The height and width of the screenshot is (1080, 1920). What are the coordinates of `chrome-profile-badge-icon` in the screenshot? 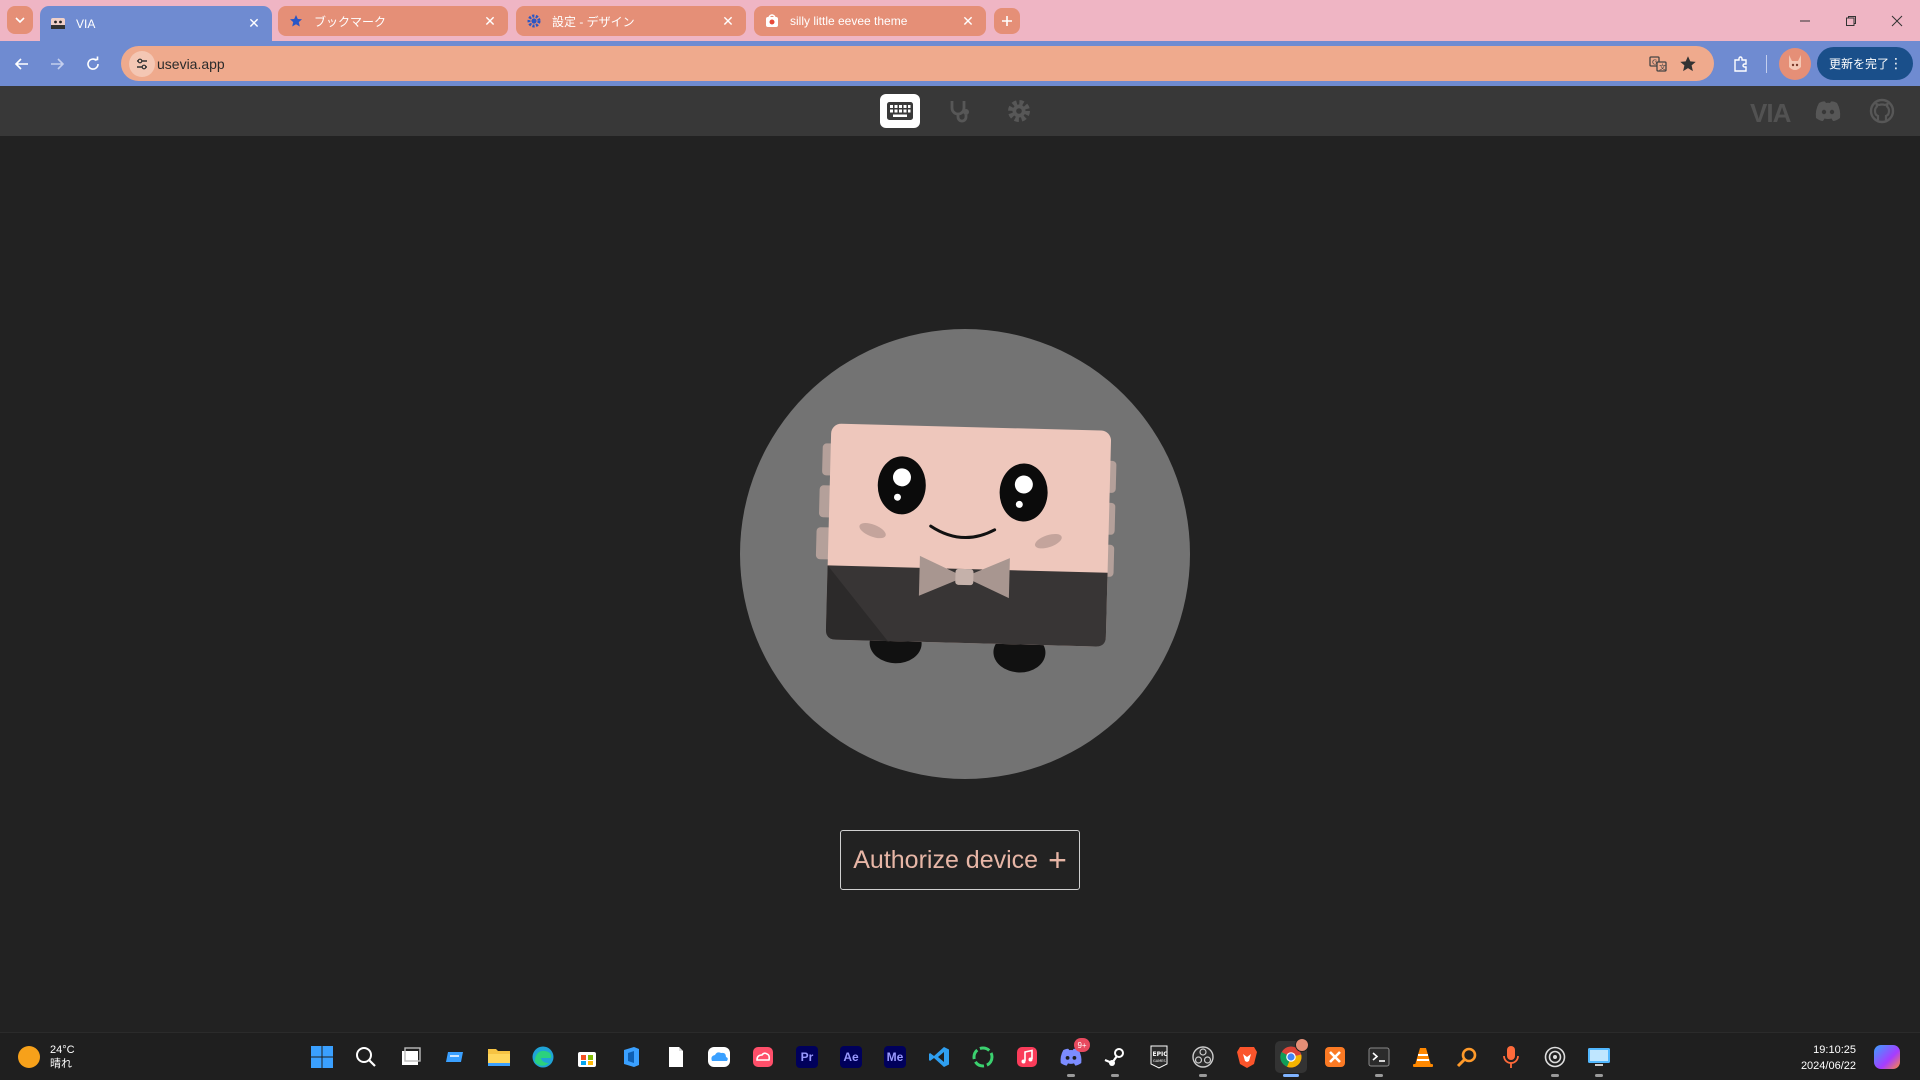 It's located at (1302, 1045).